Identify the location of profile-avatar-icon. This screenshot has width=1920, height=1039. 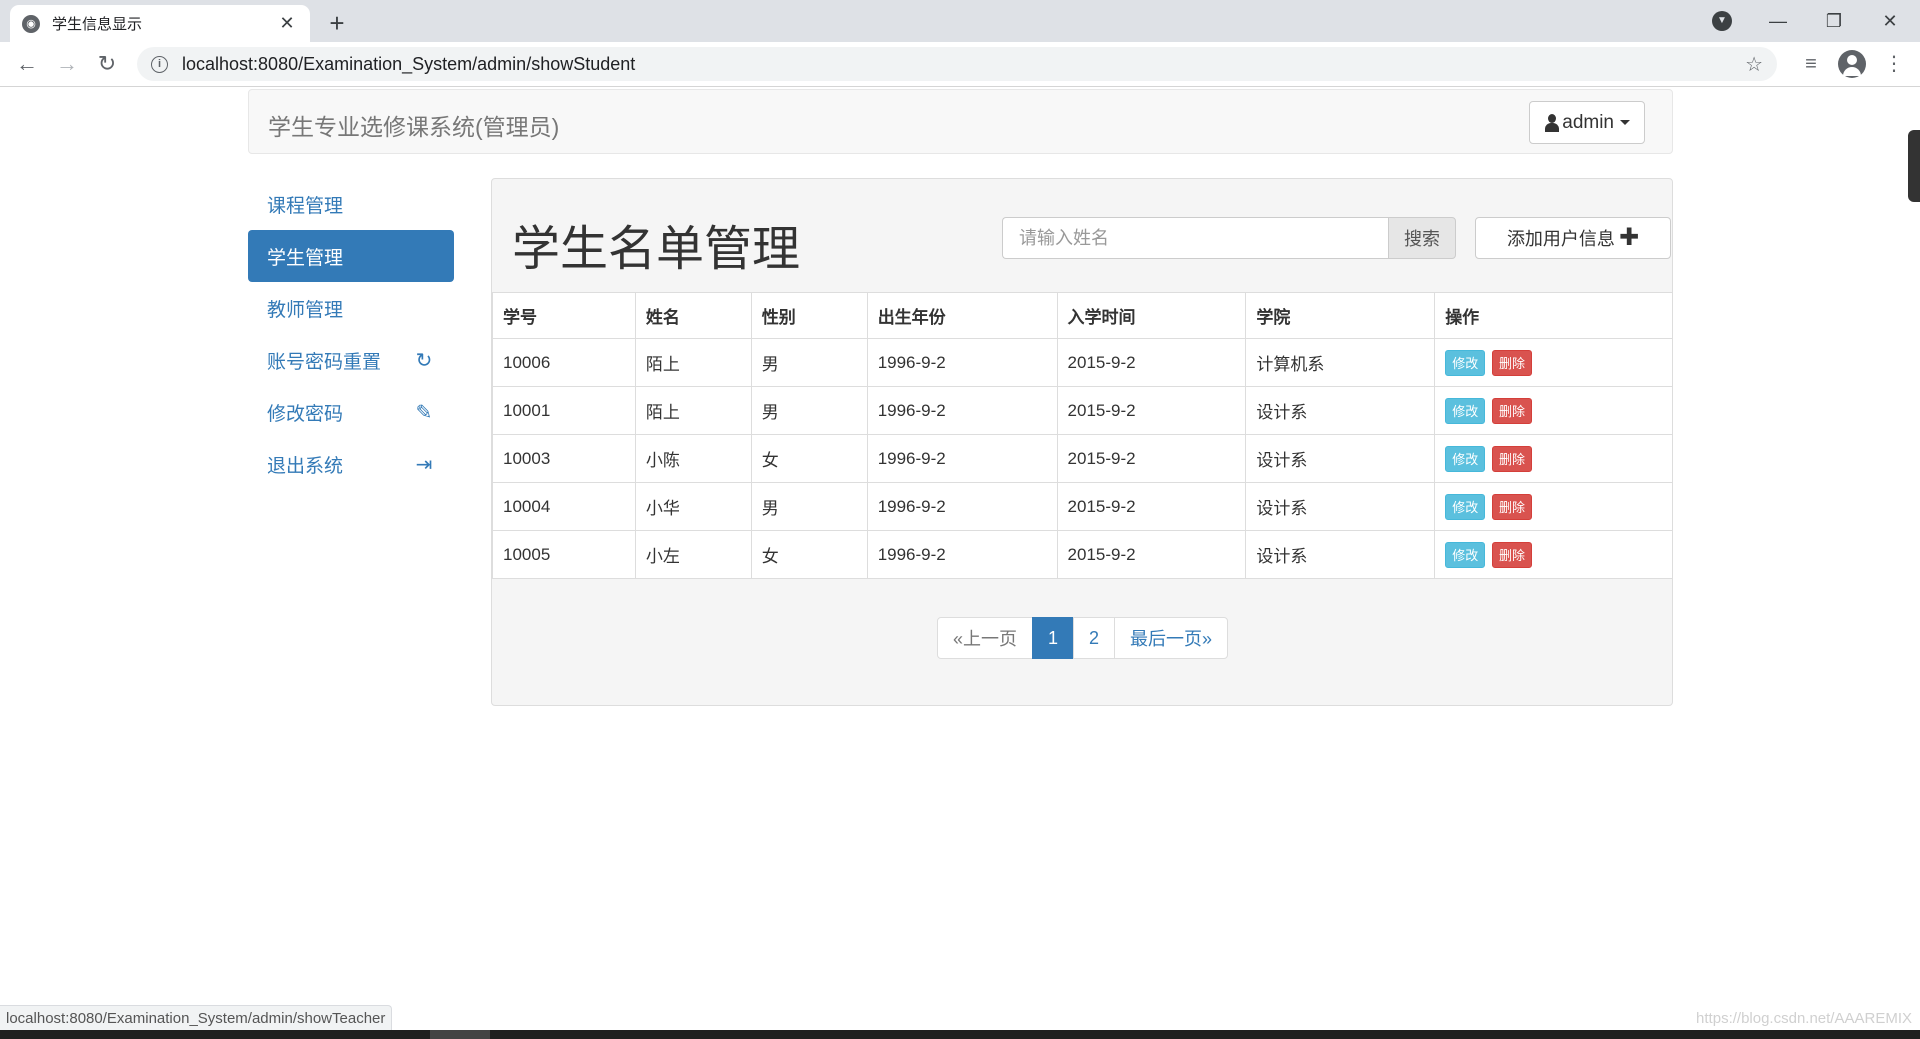
(1852, 64).